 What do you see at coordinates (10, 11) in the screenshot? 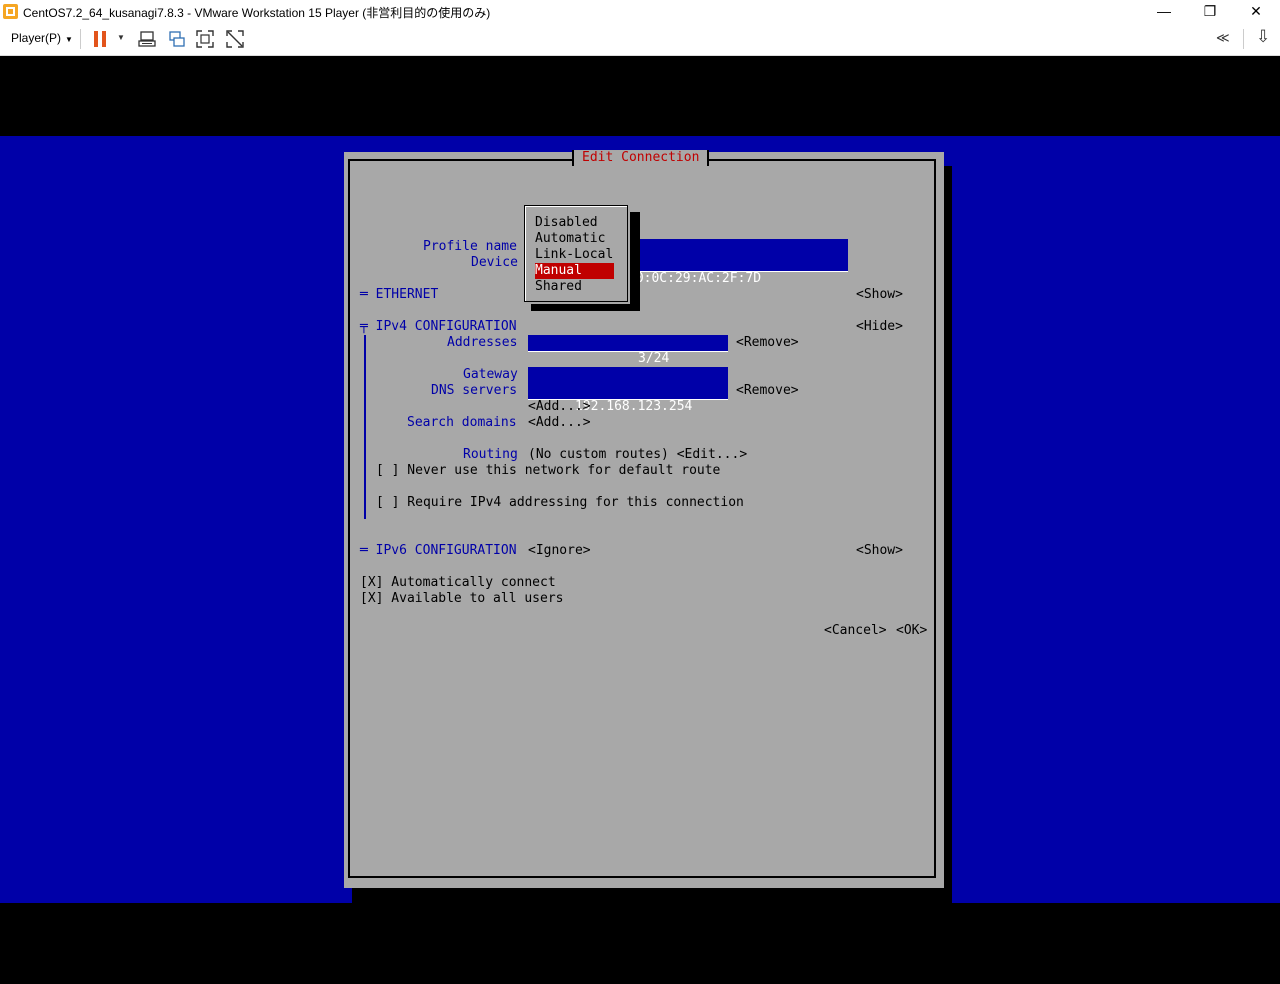
I see `vmware-logo-icon` at bounding box center [10, 11].